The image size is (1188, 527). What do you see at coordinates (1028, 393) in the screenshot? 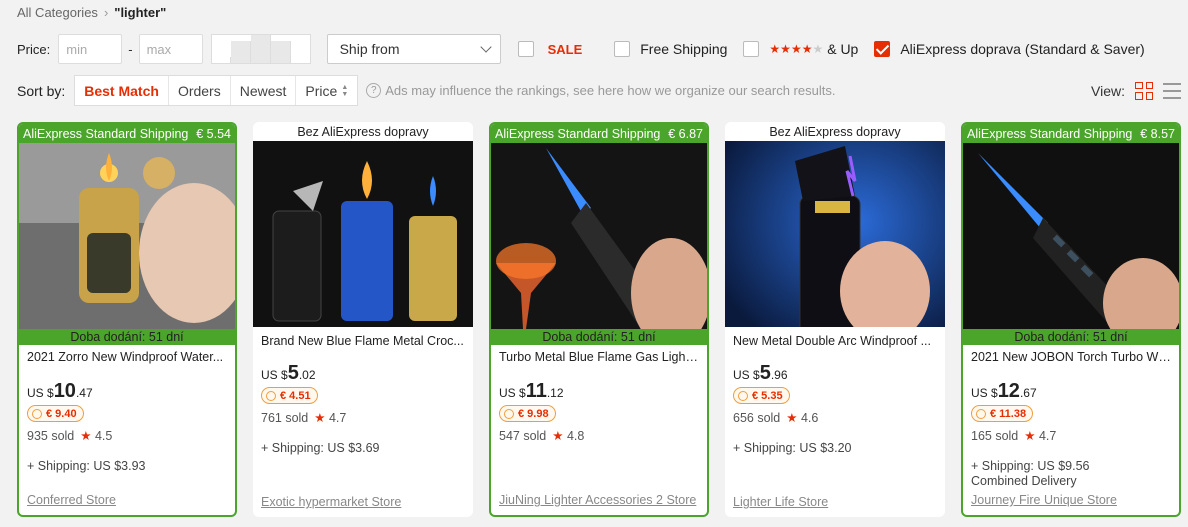
I see `price-dec: .67` at bounding box center [1028, 393].